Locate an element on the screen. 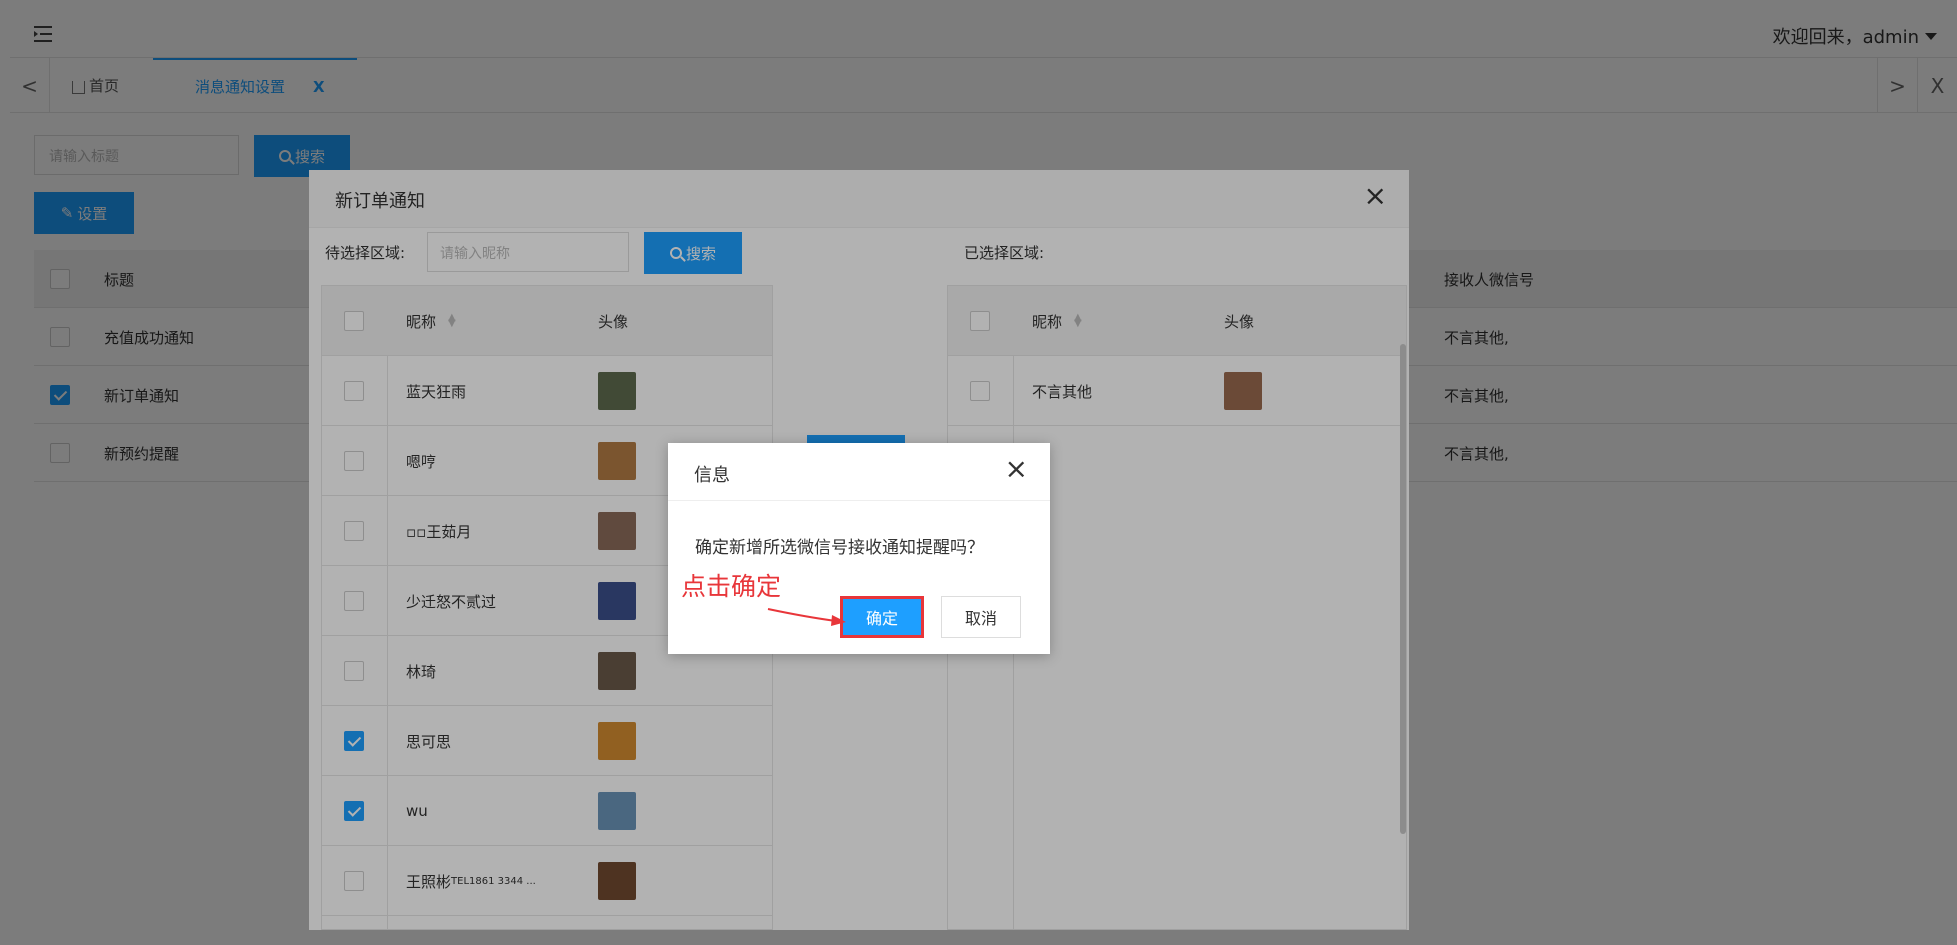 This screenshot has height=945, width=1957. dialog-close-icon: × is located at coordinates (1016, 469).